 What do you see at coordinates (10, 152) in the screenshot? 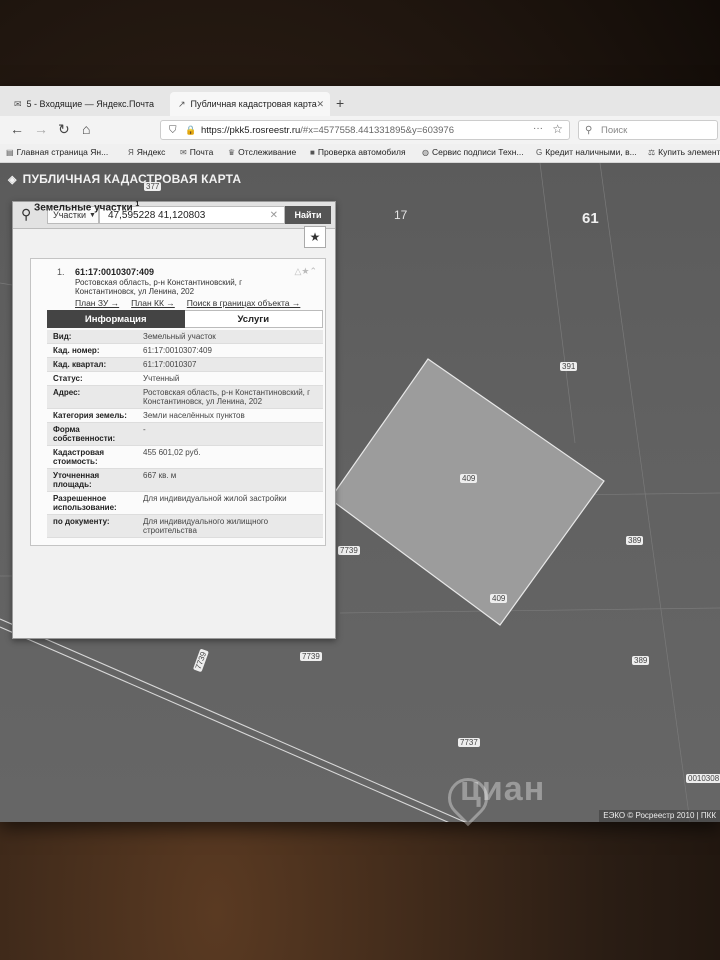
I see `page-icon: ▤` at bounding box center [10, 152].